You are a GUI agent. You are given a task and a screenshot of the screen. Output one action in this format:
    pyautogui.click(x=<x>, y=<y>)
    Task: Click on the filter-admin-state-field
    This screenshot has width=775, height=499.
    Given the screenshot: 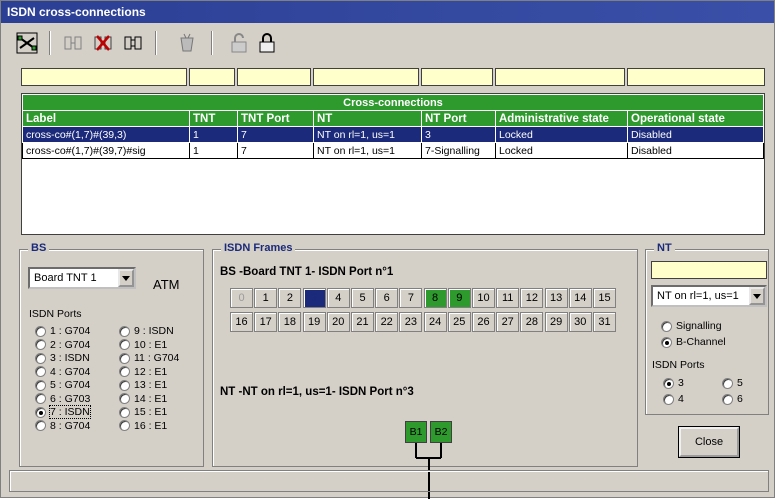 What is the action you would take?
    pyautogui.click(x=560, y=77)
    